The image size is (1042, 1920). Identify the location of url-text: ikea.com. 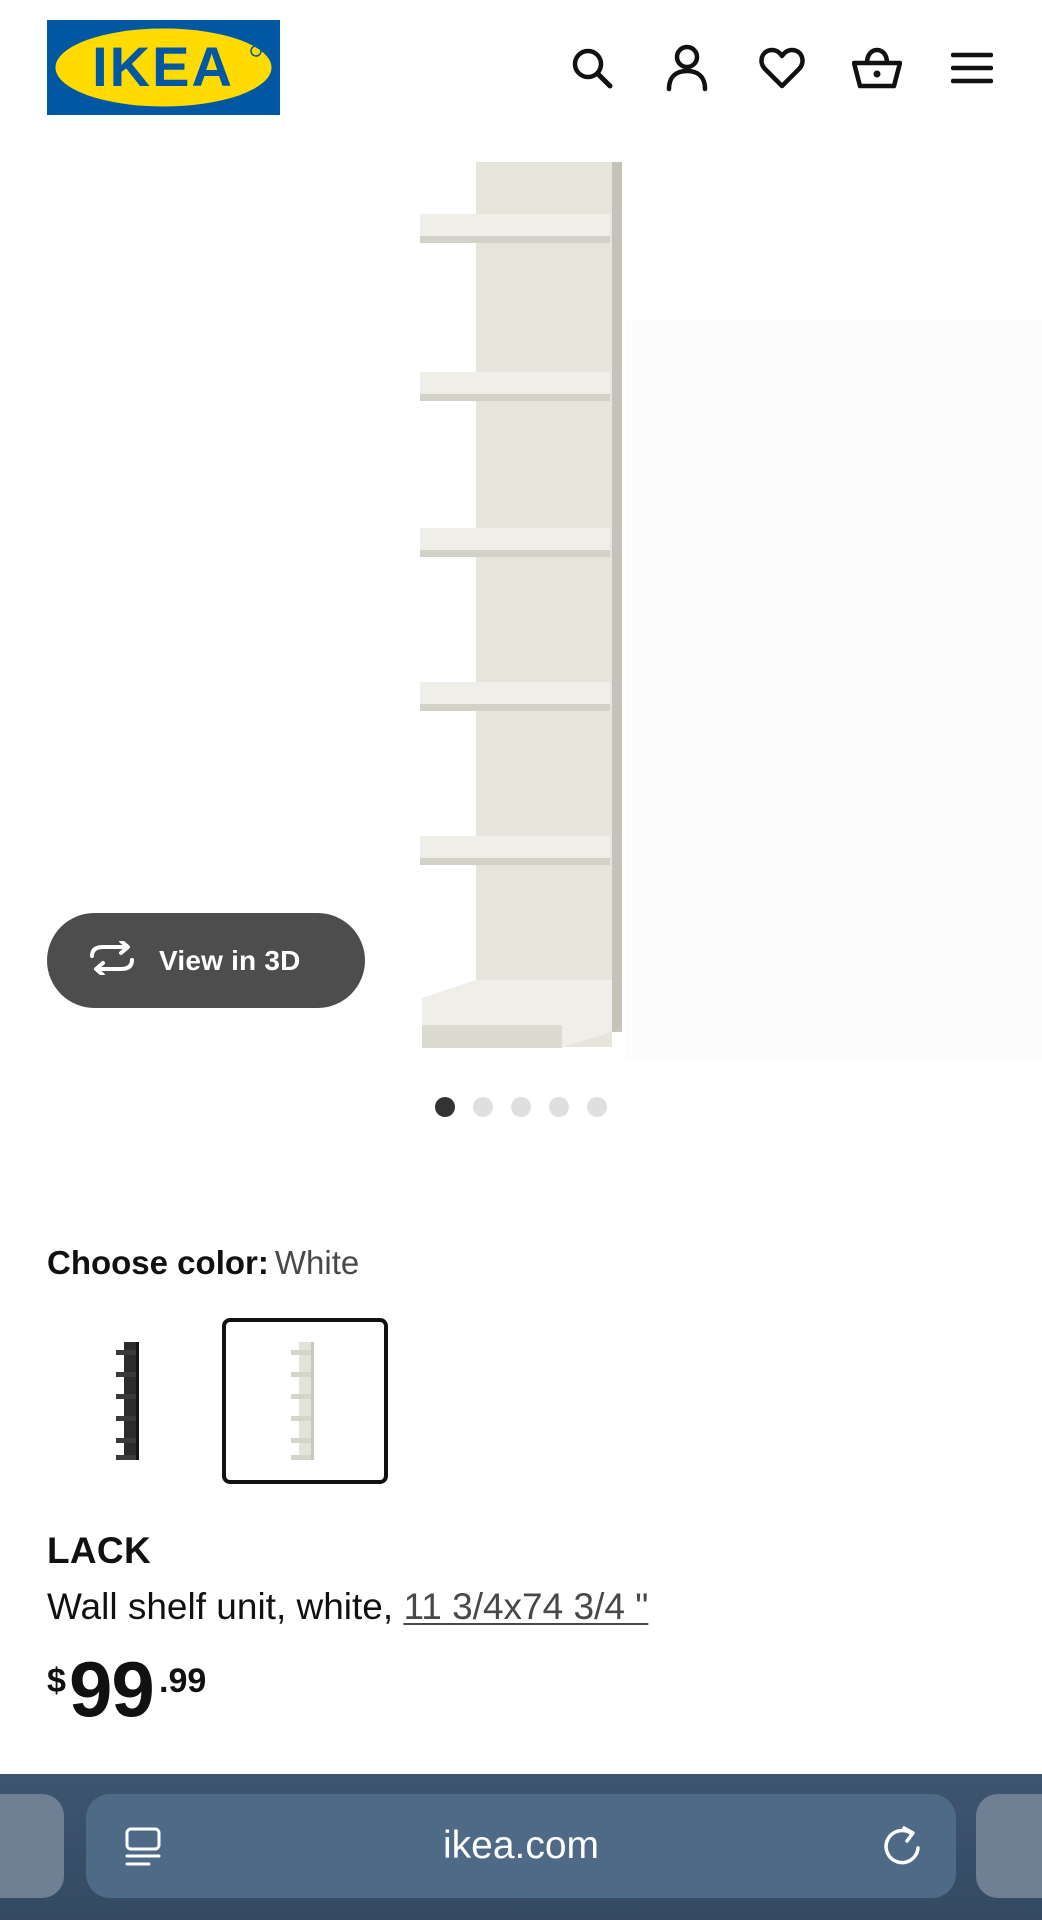
(521, 1845).